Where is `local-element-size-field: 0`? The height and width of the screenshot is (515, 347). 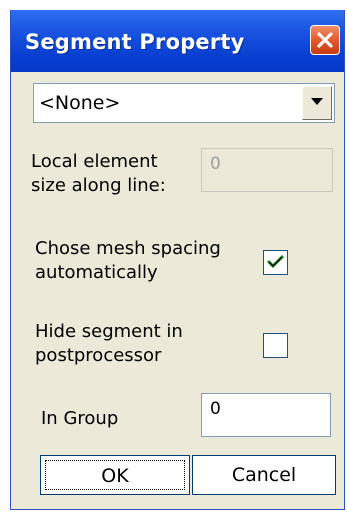 local-element-size-field: 0 is located at coordinates (267, 170).